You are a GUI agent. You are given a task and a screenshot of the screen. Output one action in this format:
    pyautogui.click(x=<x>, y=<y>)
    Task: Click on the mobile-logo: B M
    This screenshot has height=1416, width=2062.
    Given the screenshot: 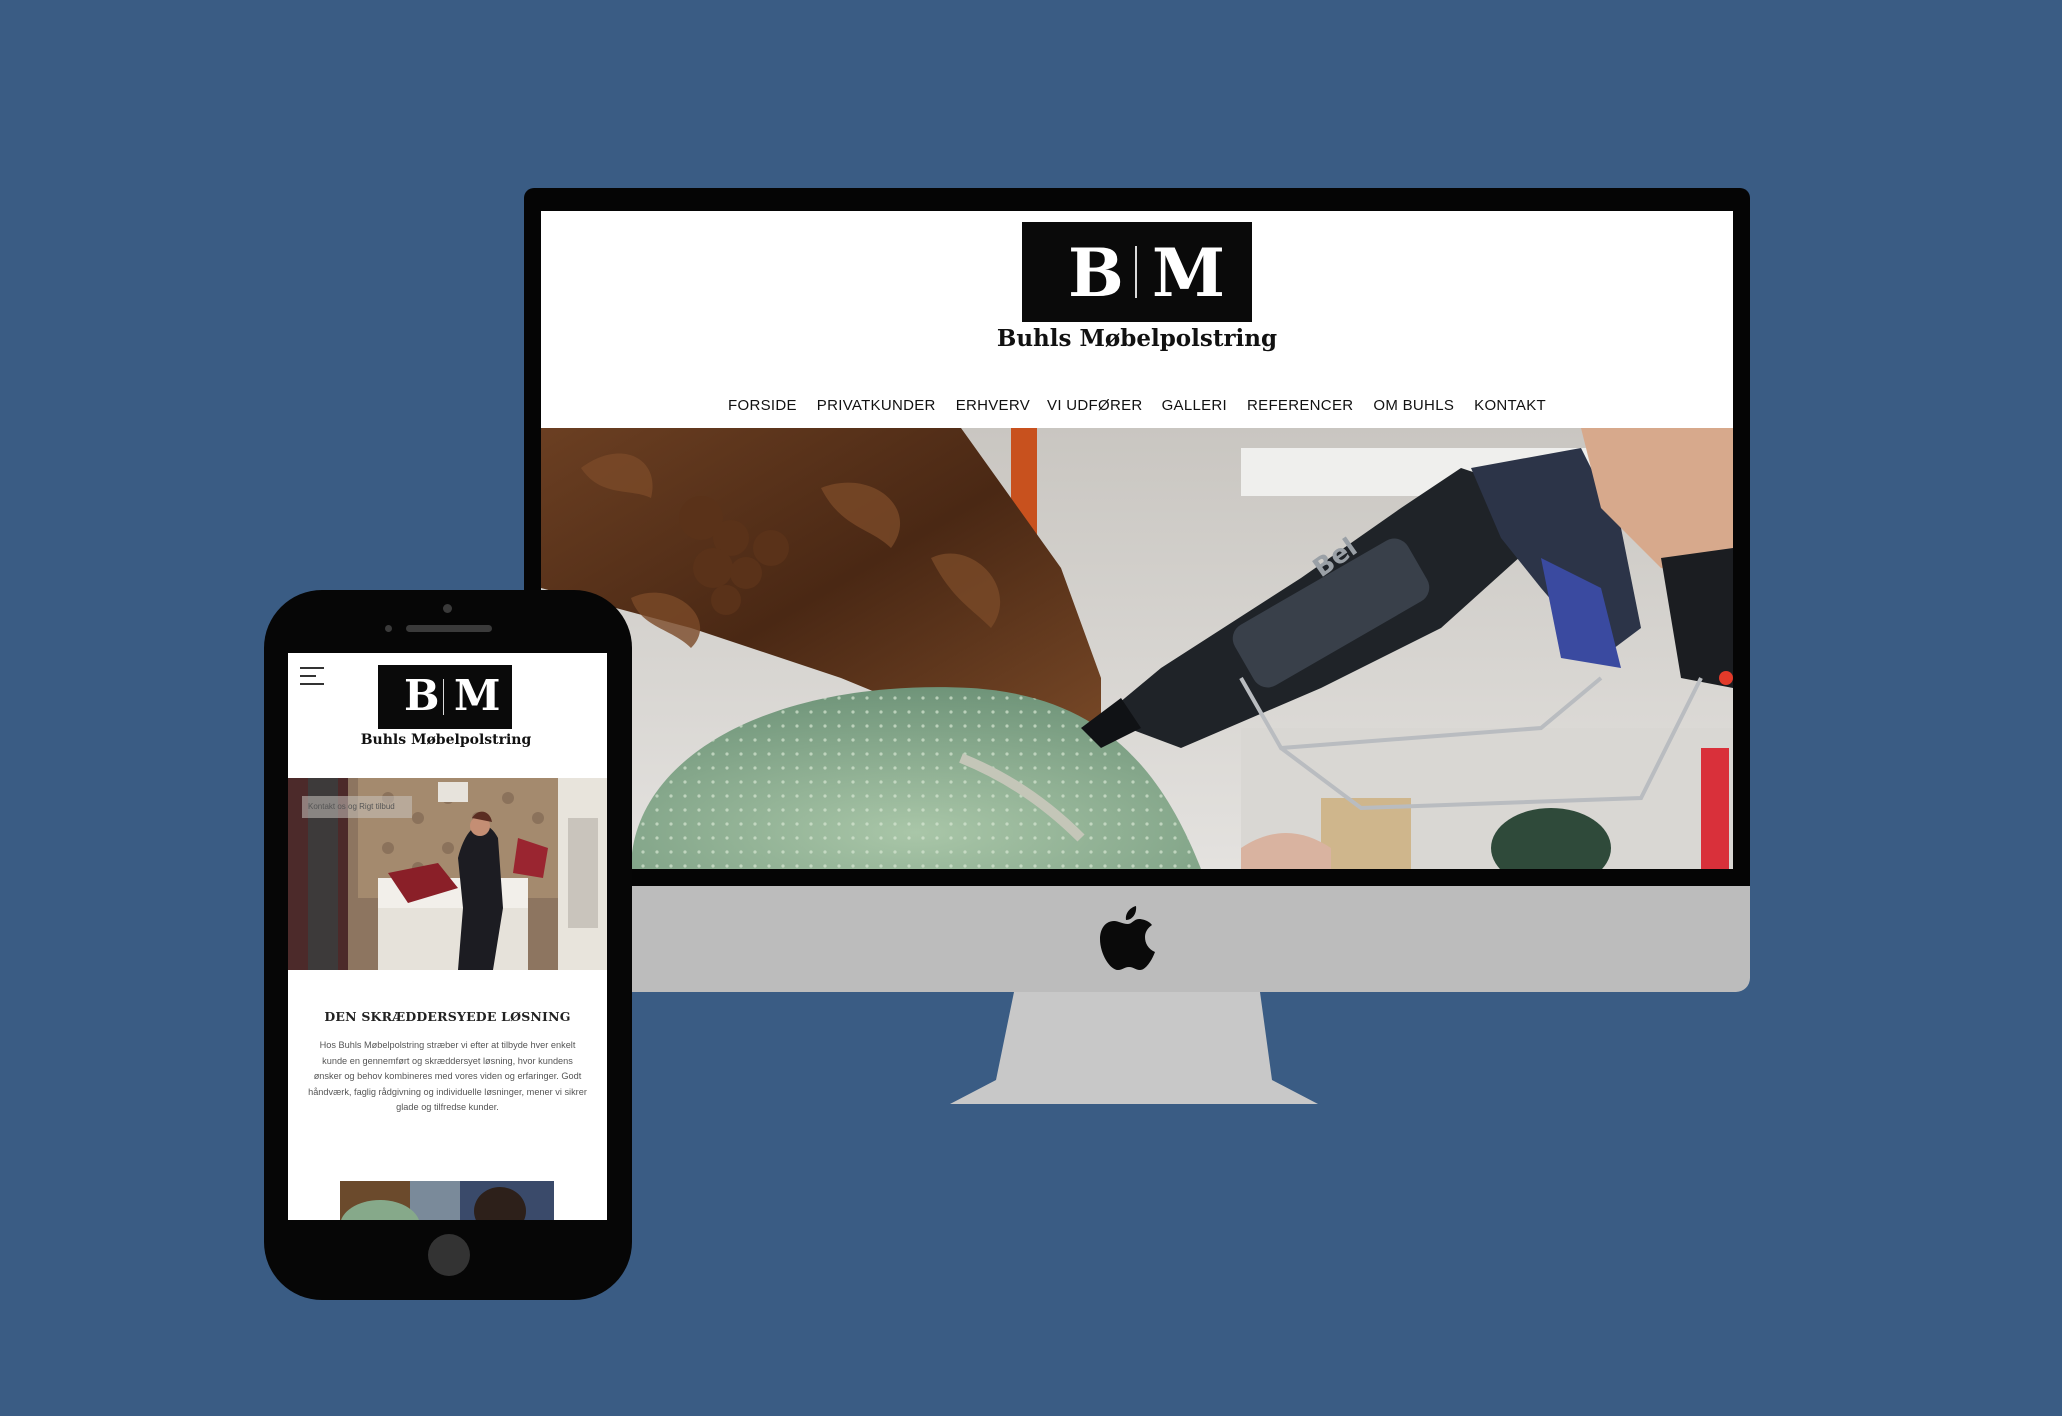 What is the action you would take?
    pyautogui.click(x=445, y=697)
    